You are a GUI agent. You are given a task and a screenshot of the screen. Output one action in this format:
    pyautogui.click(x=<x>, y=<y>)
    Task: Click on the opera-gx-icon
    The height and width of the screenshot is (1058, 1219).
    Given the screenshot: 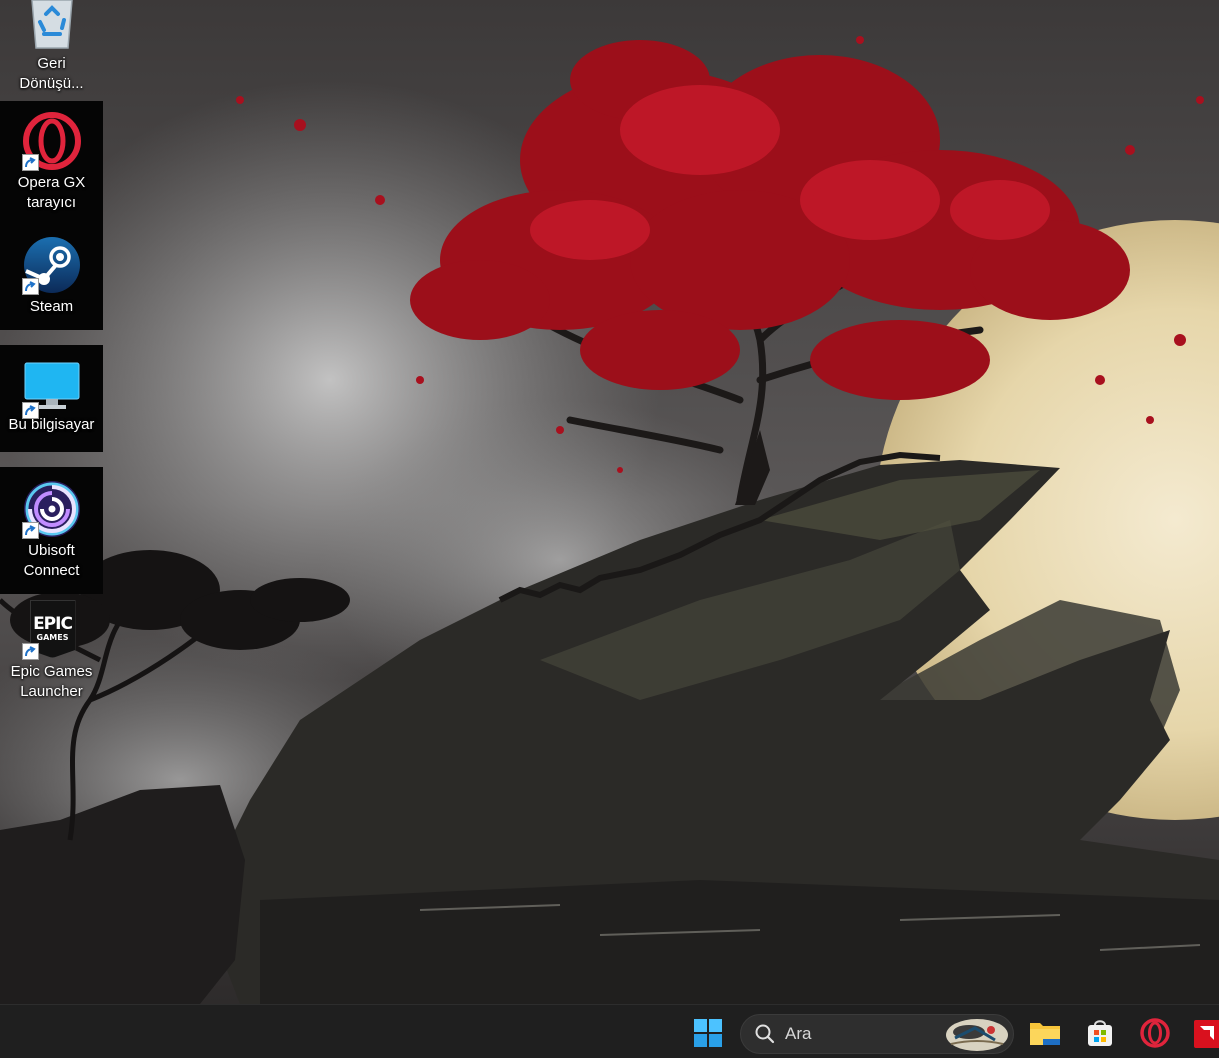 What is the action you would take?
    pyautogui.click(x=51, y=141)
    